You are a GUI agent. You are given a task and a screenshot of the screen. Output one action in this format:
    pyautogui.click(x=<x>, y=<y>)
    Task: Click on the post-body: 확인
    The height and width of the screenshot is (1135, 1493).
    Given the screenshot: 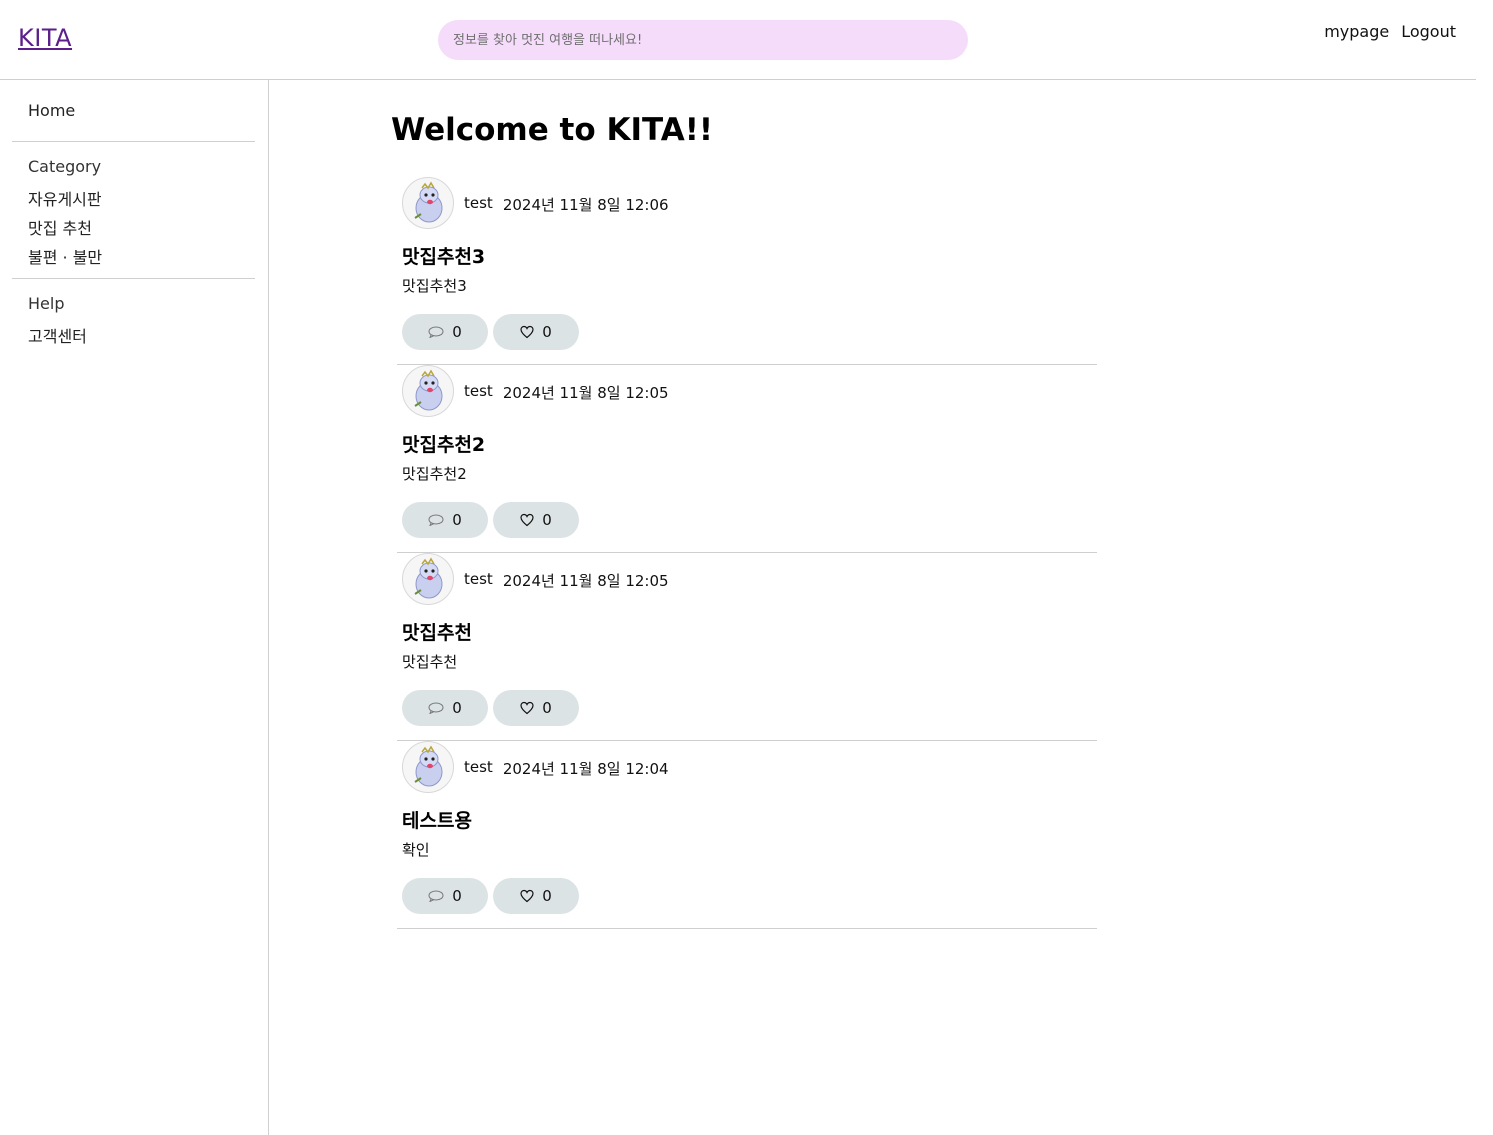 What is the action you would take?
    pyautogui.click(x=416, y=850)
    